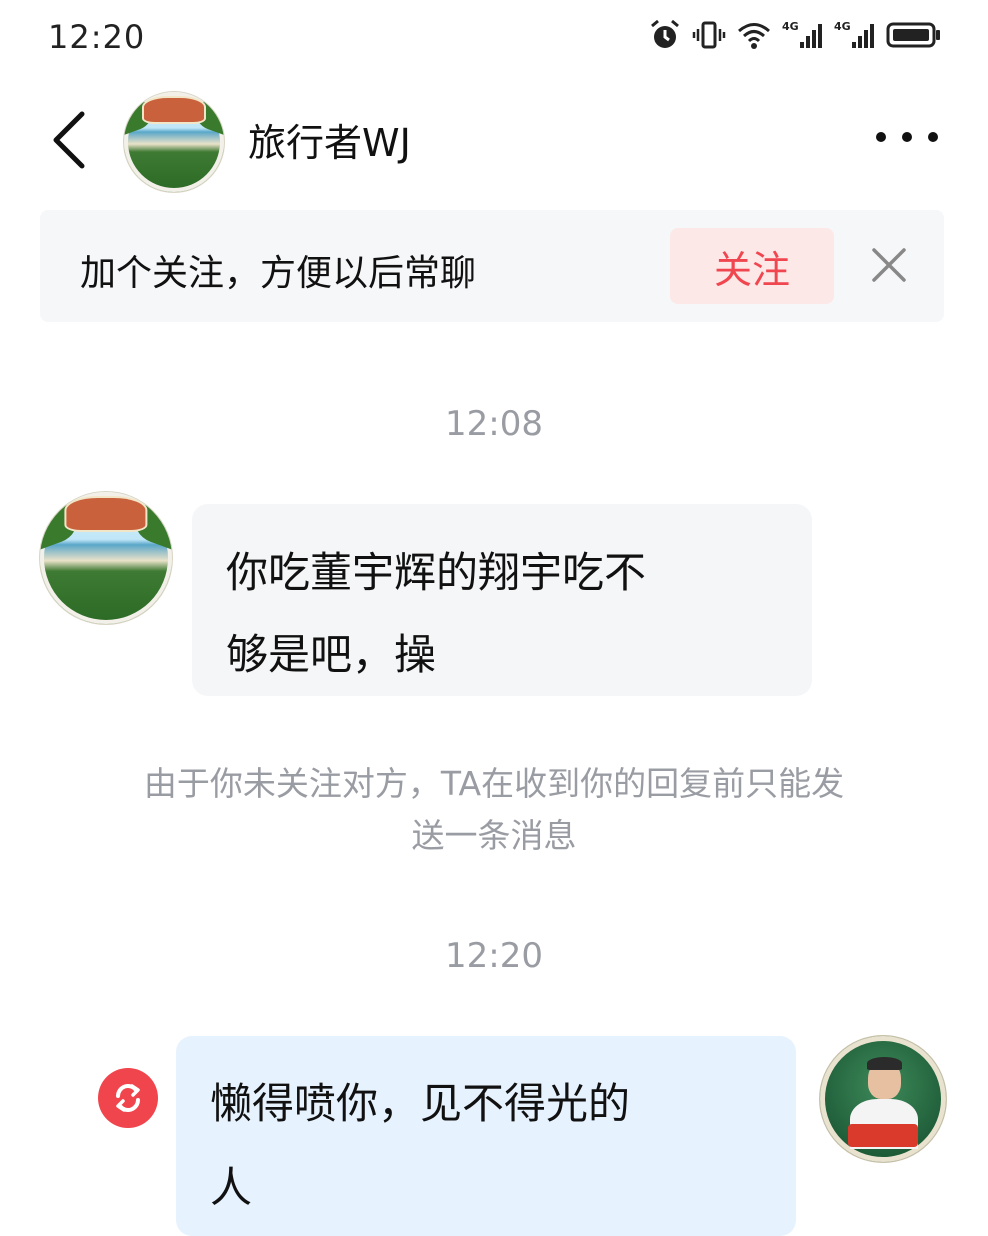 This screenshot has height=1236, width=988. What do you see at coordinates (494, 424) in the screenshot?
I see `message-timestamp: 12:08` at bounding box center [494, 424].